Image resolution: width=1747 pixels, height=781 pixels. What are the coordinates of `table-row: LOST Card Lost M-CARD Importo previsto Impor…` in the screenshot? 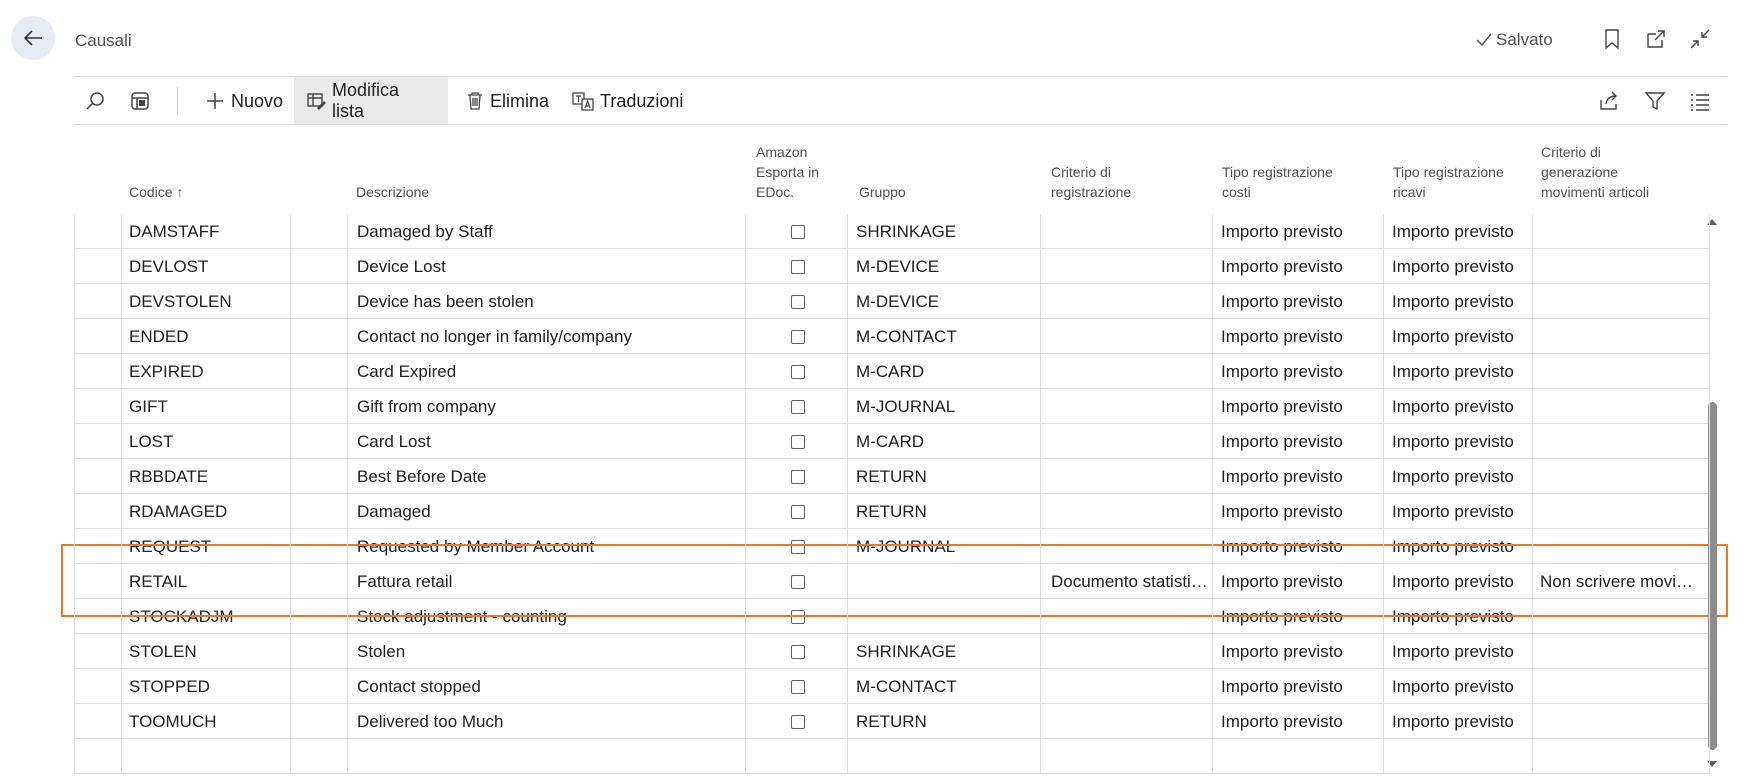 It's located at (891, 441).